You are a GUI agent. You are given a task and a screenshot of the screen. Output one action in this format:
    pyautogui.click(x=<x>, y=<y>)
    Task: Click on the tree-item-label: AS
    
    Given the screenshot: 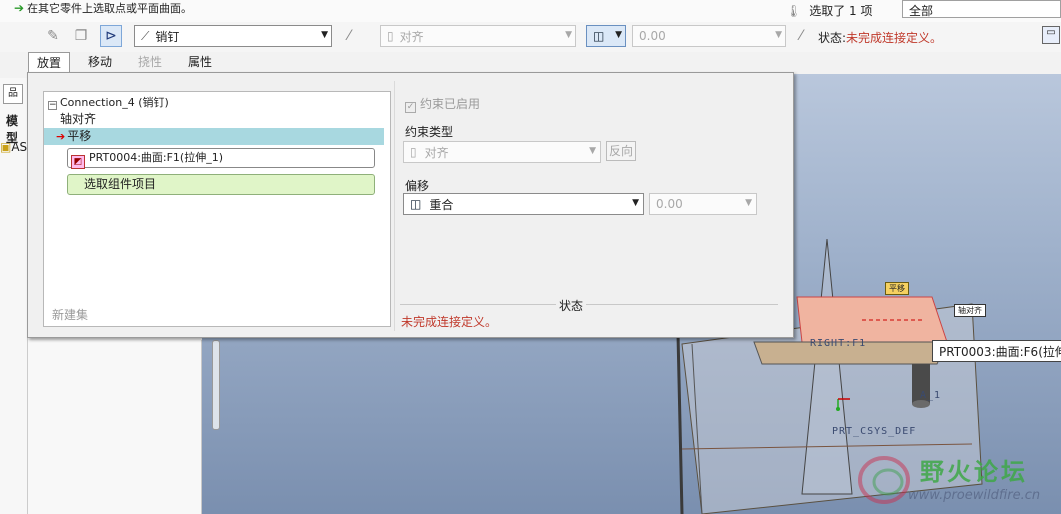 What is the action you would take?
    pyautogui.click(x=19, y=147)
    